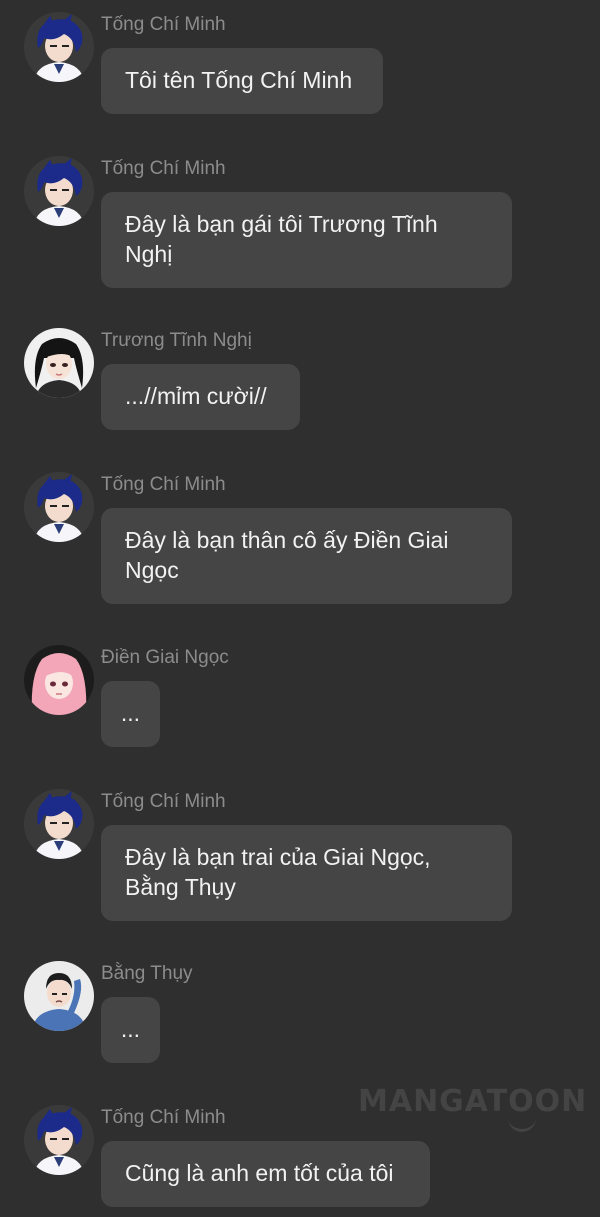 This screenshot has height=1217, width=600. I want to click on message-bubble: Đây là bạn thân cô ấy Điền Giai Ngọc, so click(306, 556).